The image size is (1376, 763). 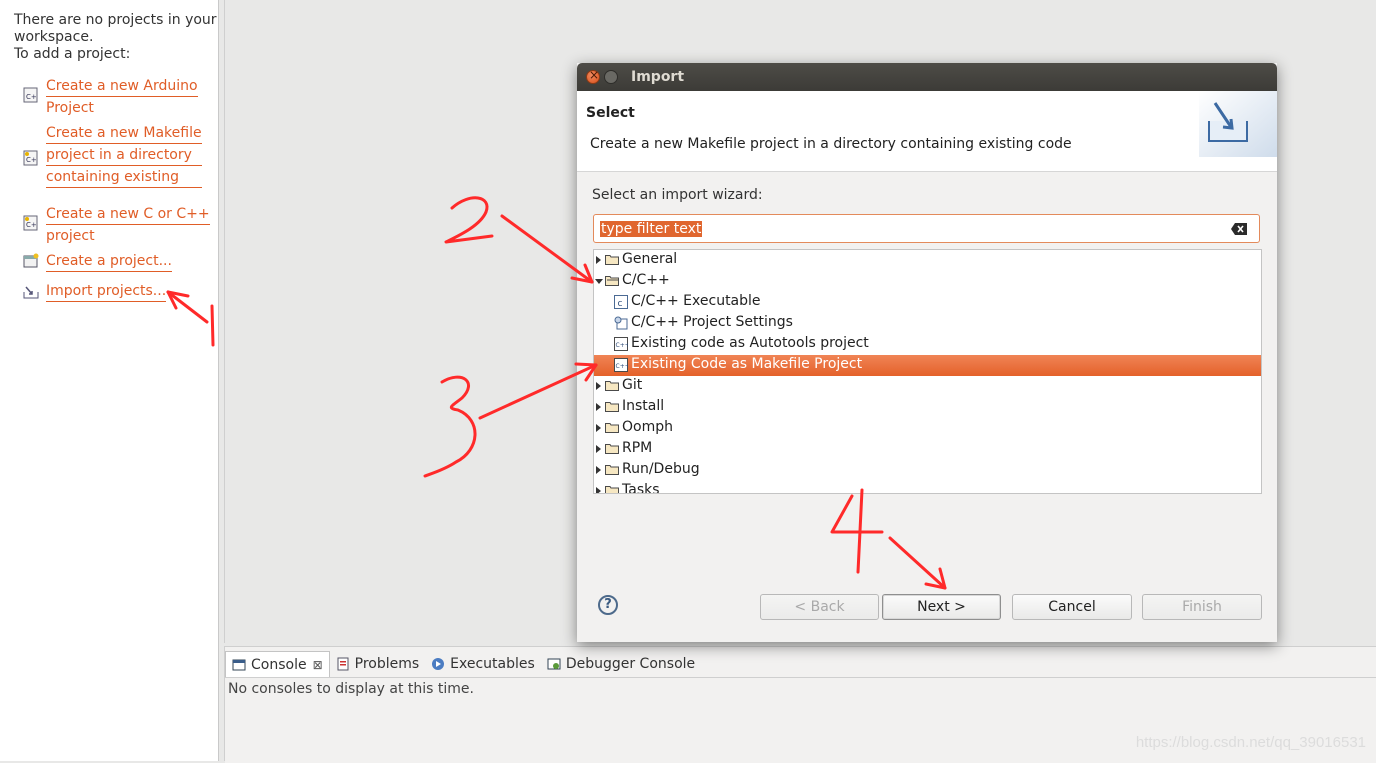 What do you see at coordinates (128, 214) in the screenshot?
I see `link-text: Create a new C or C++` at bounding box center [128, 214].